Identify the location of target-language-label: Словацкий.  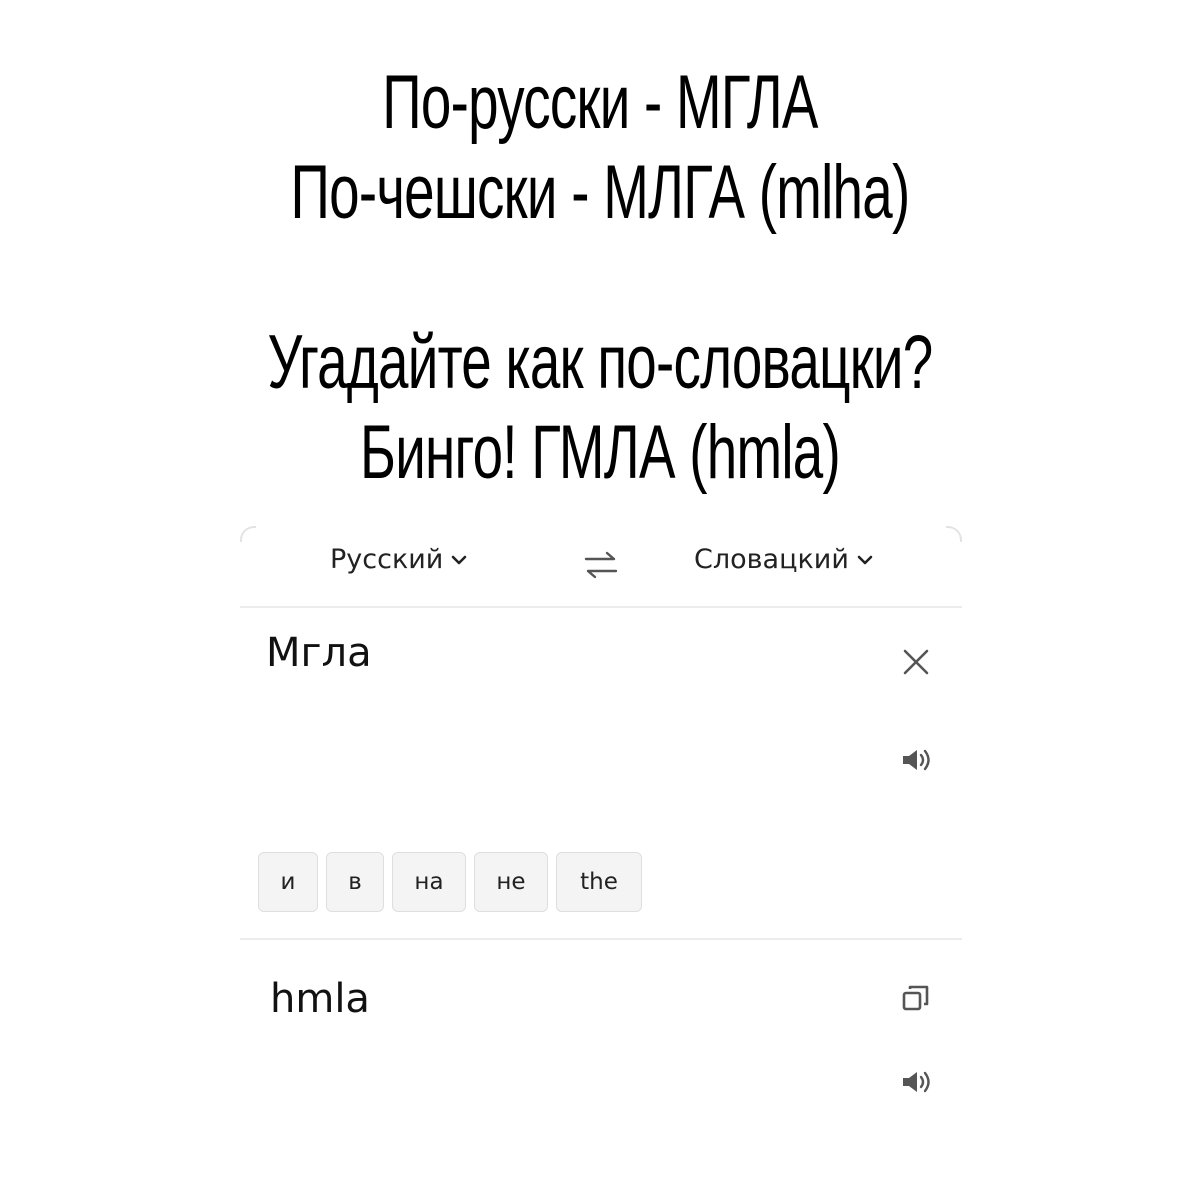
(771, 559).